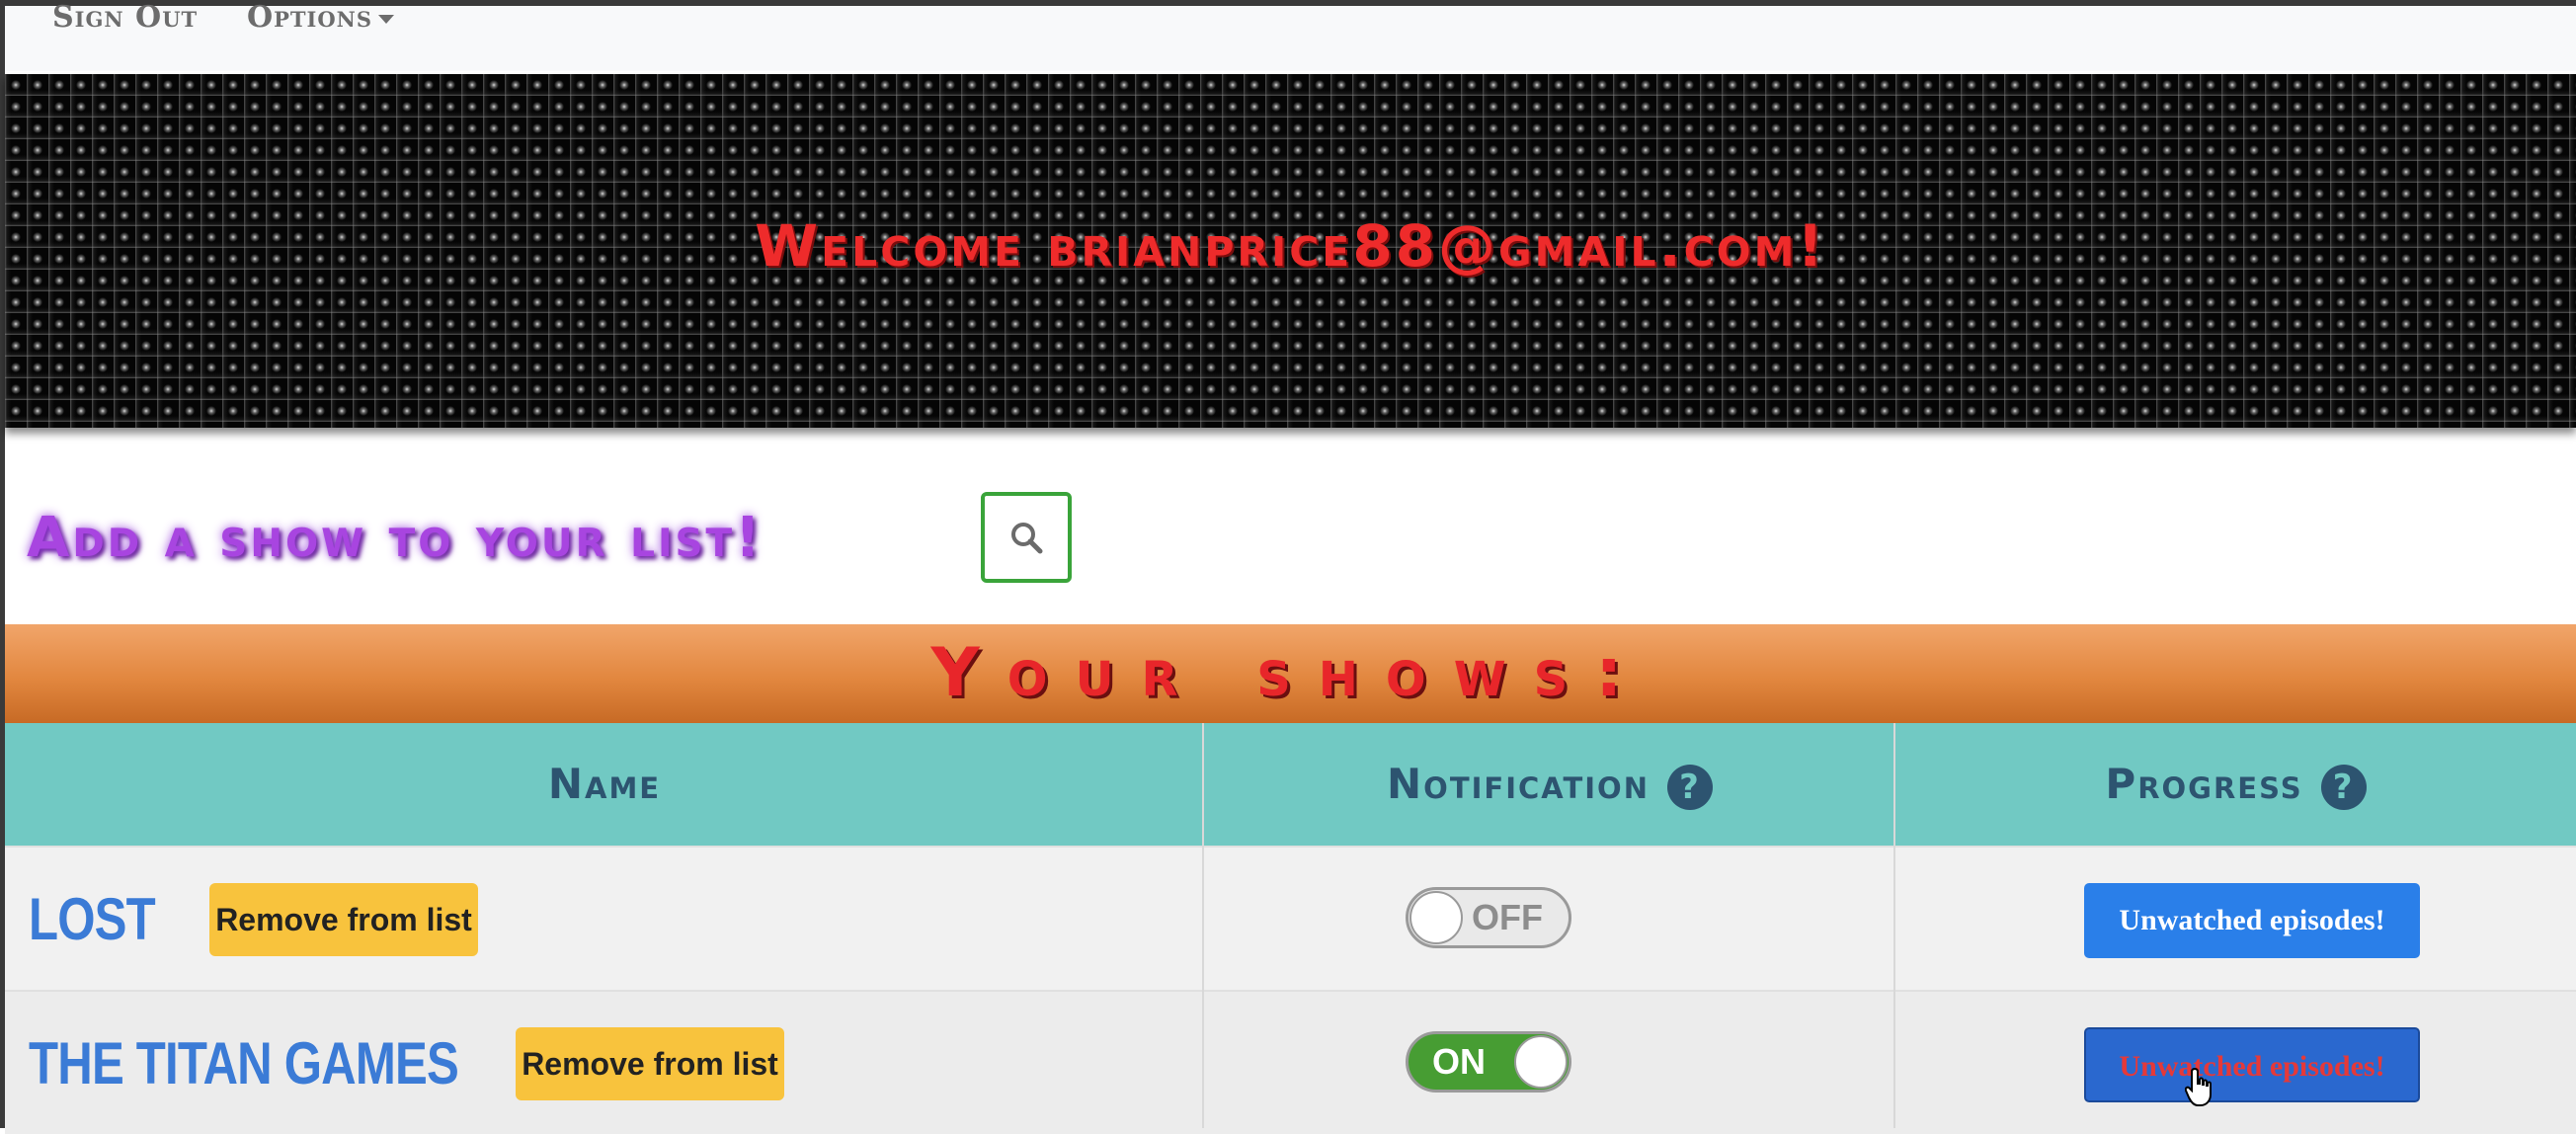  Describe the element at coordinates (2204, 784) in the screenshot. I see `column-header-label: Progress` at that location.